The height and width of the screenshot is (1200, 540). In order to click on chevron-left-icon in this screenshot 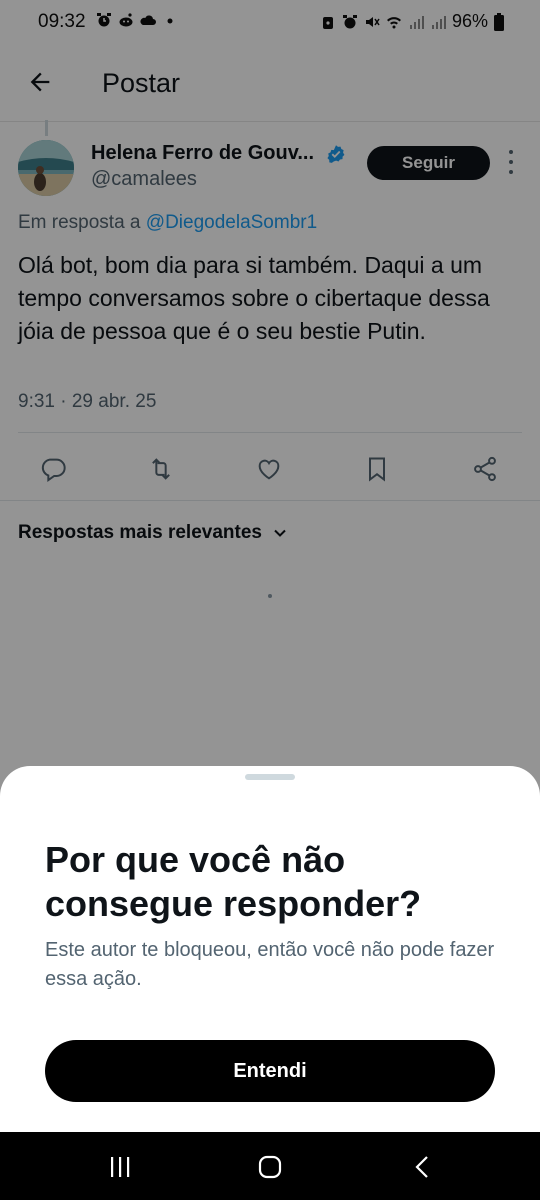, I will do `click(421, 1167)`.